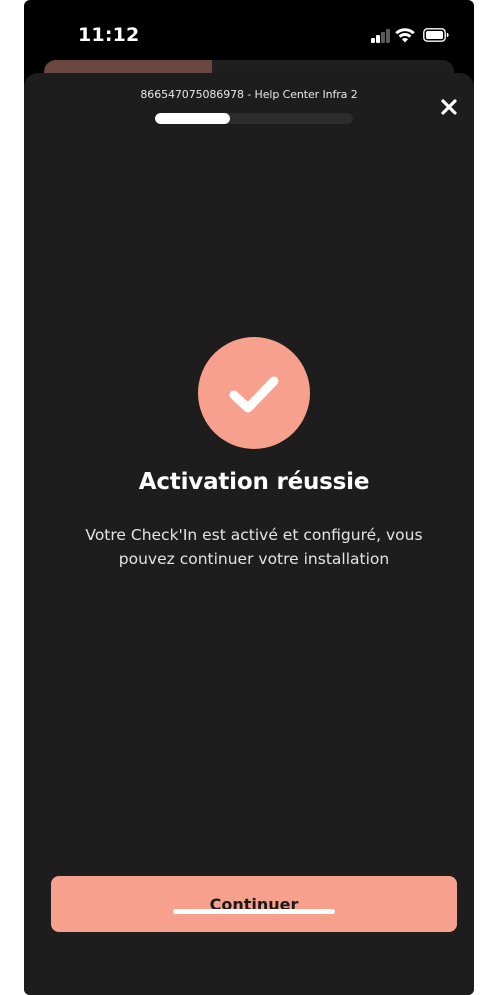 This screenshot has height=995, width=492. Describe the element at coordinates (449, 107) in the screenshot. I see `close-icon` at that location.